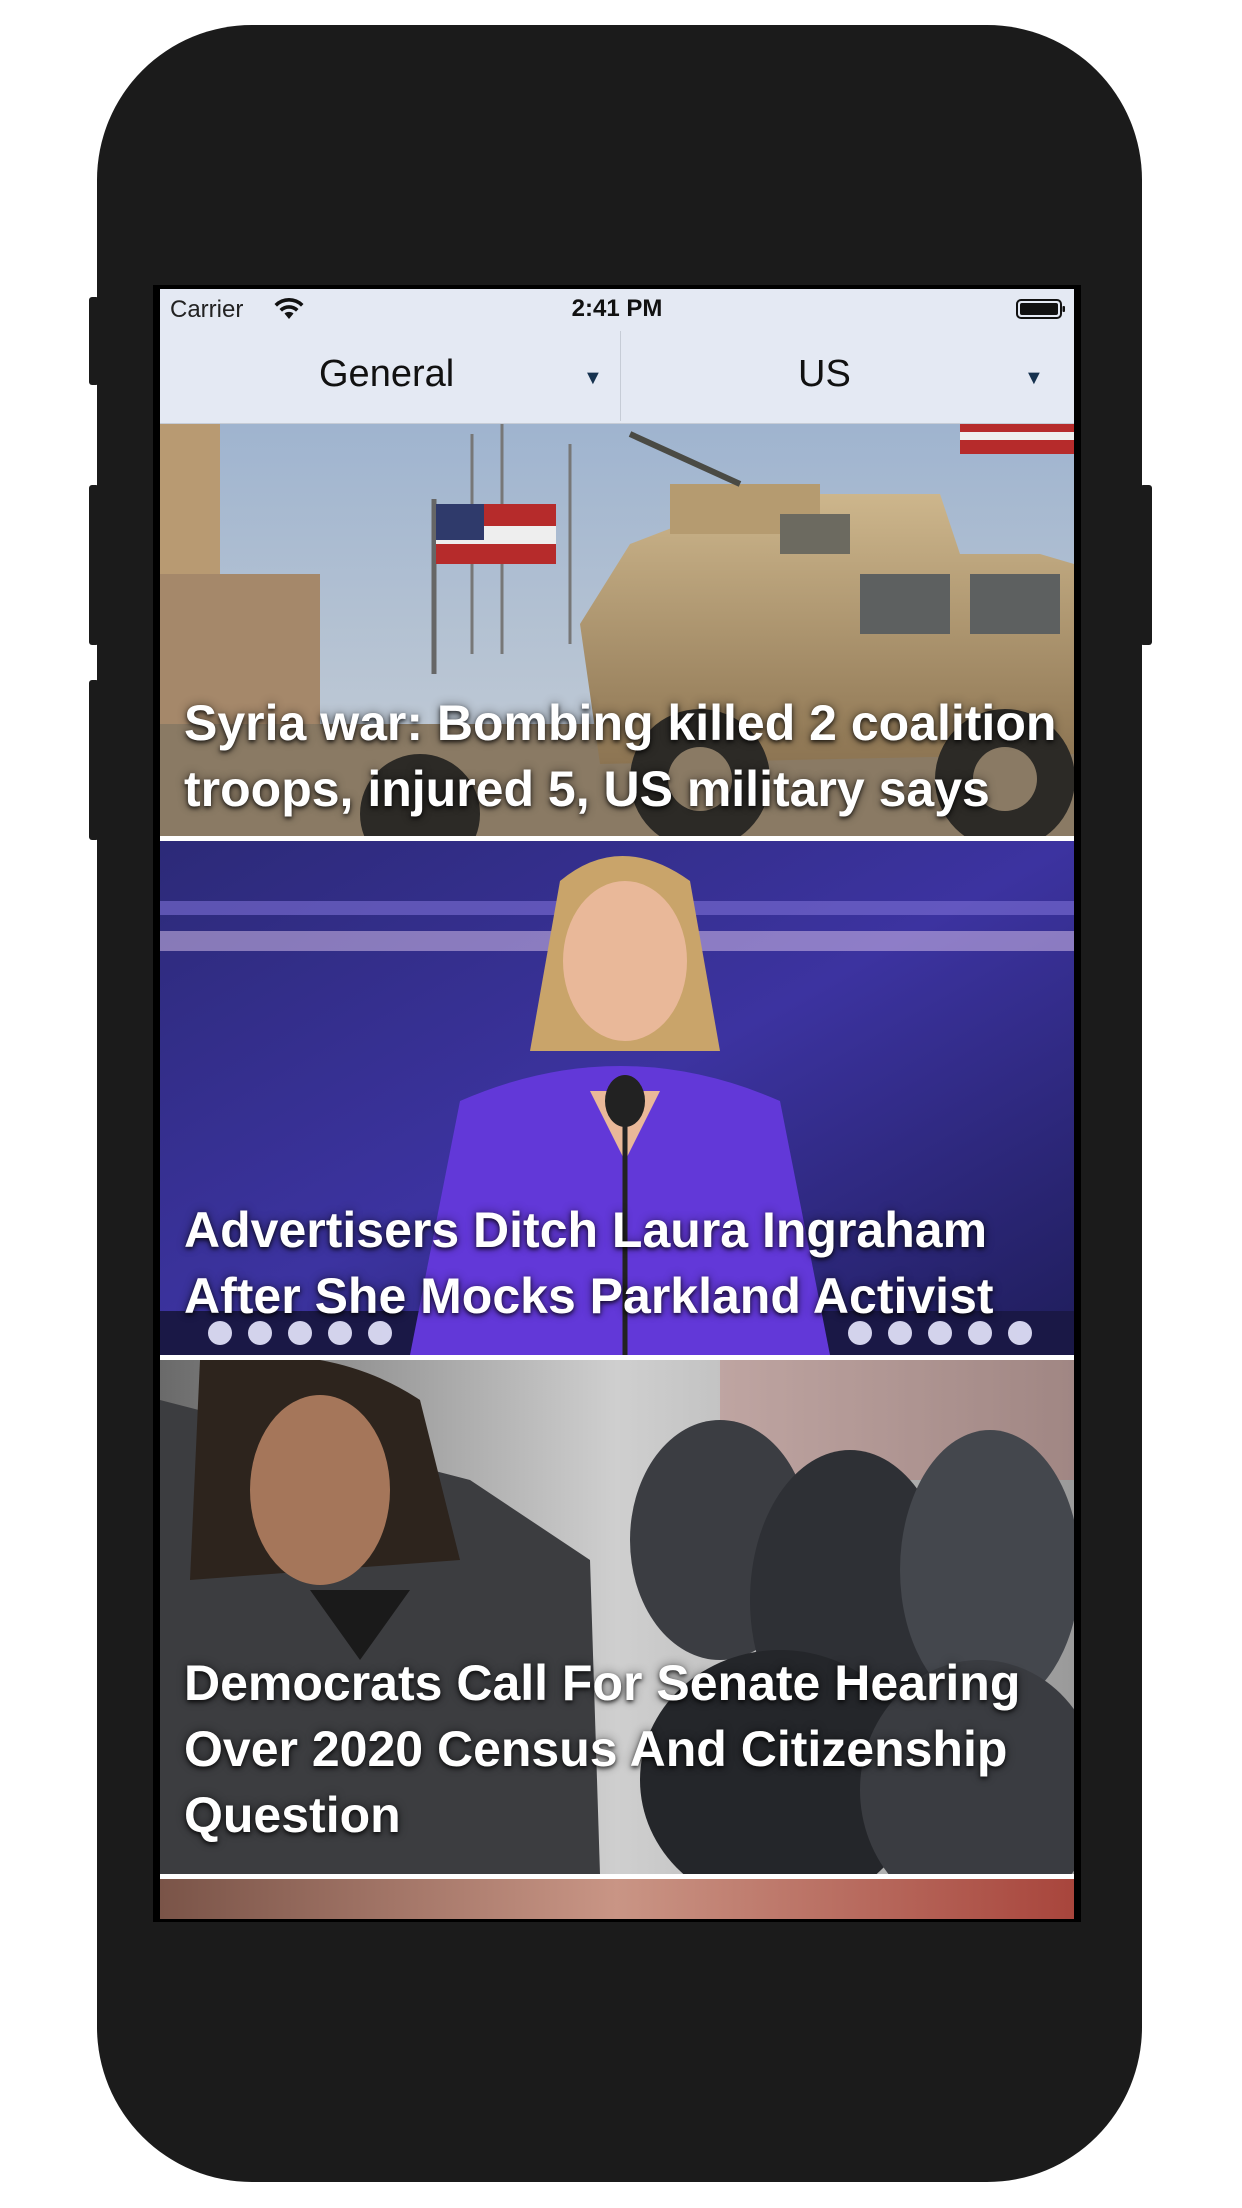 The height and width of the screenshot is (2208, 1242). I want to click on filter-bar: General ▼ US ▼, so click(617, 376).